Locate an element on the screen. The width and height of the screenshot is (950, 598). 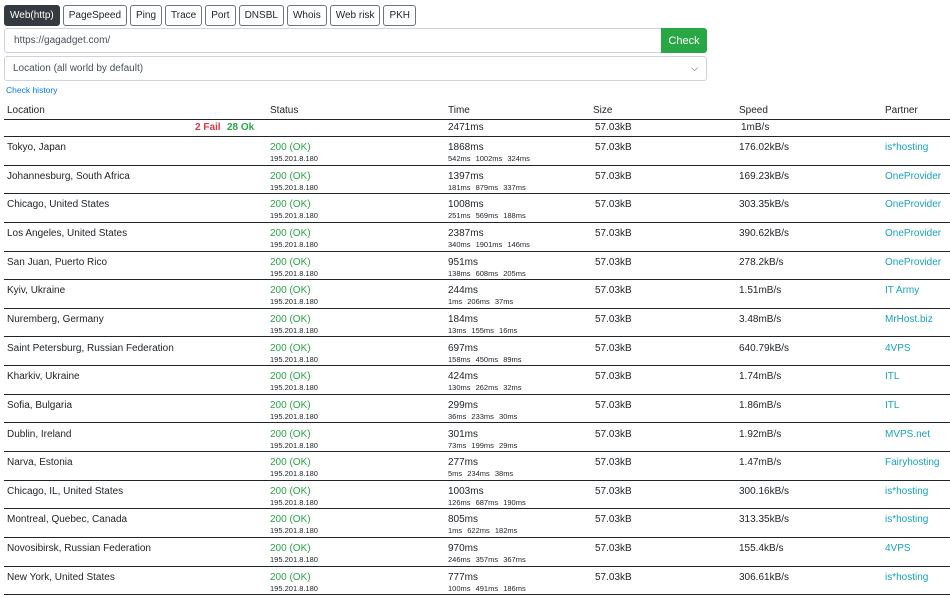
tab-trace: Trace is located at coordinates (184, 15).